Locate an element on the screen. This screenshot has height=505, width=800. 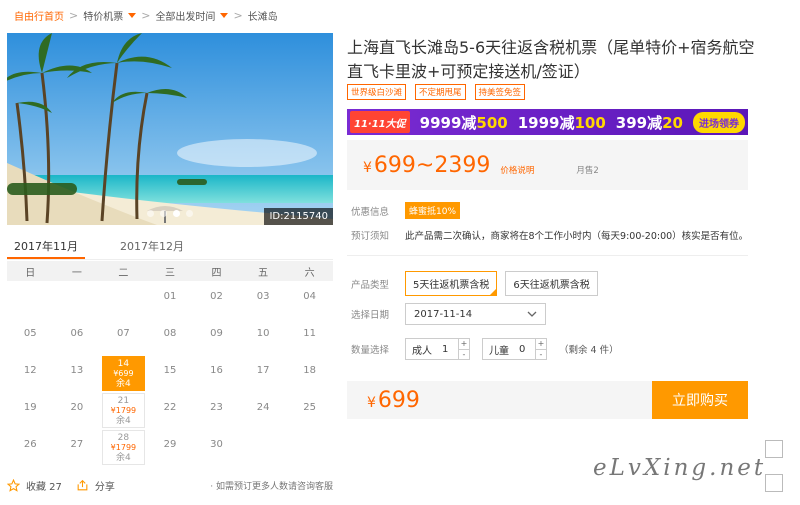
calendar-day: 24 is located at coordinates (263, 407).